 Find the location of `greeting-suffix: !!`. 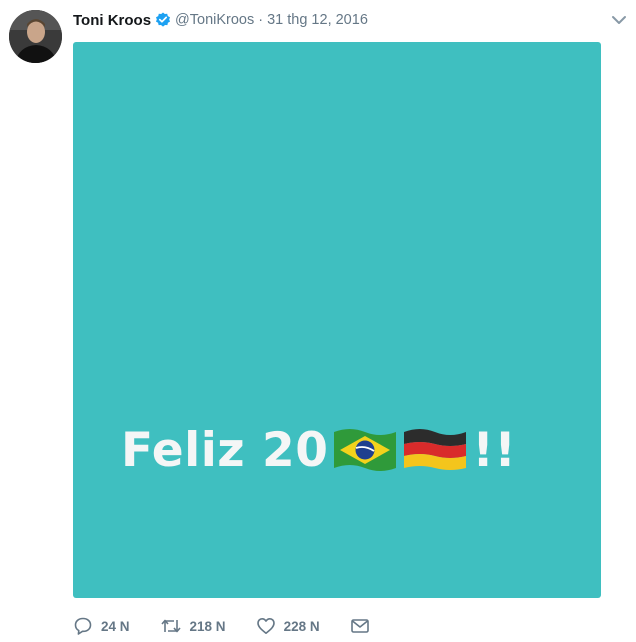

greeting-suffix: !! is located at coordinates (494, 450).